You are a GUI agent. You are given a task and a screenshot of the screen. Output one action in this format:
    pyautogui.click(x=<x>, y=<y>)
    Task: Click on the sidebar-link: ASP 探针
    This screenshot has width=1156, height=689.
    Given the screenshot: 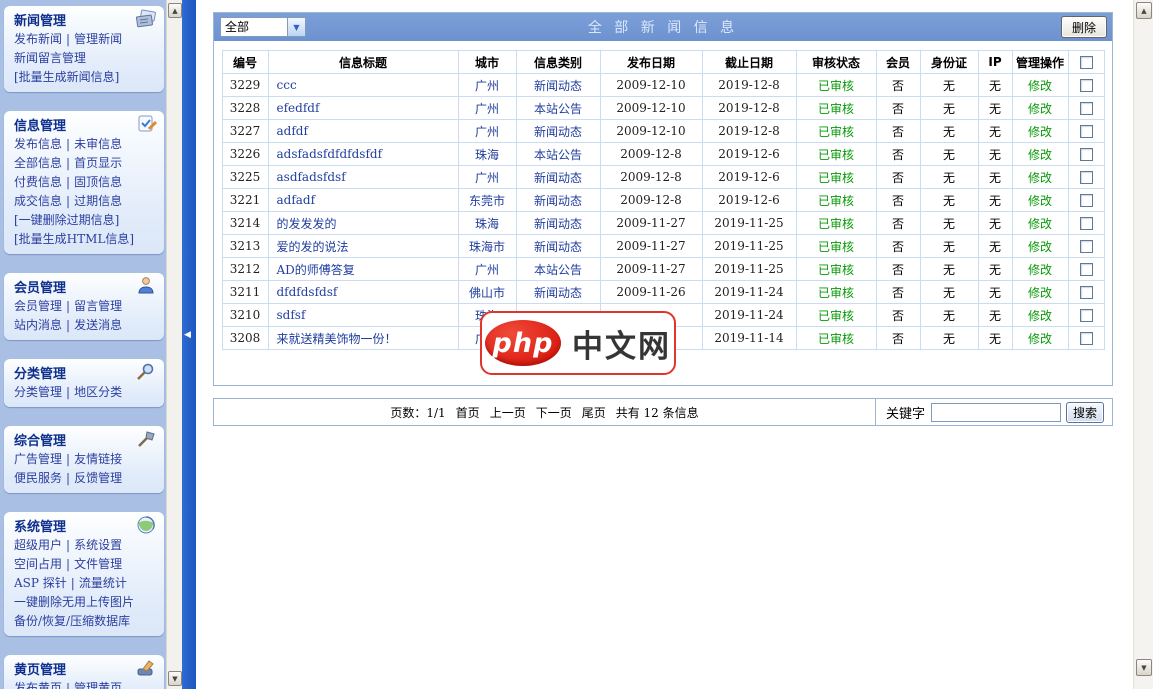 What is the action you would take?
    pyautogui.click(x=40, y=583)
    